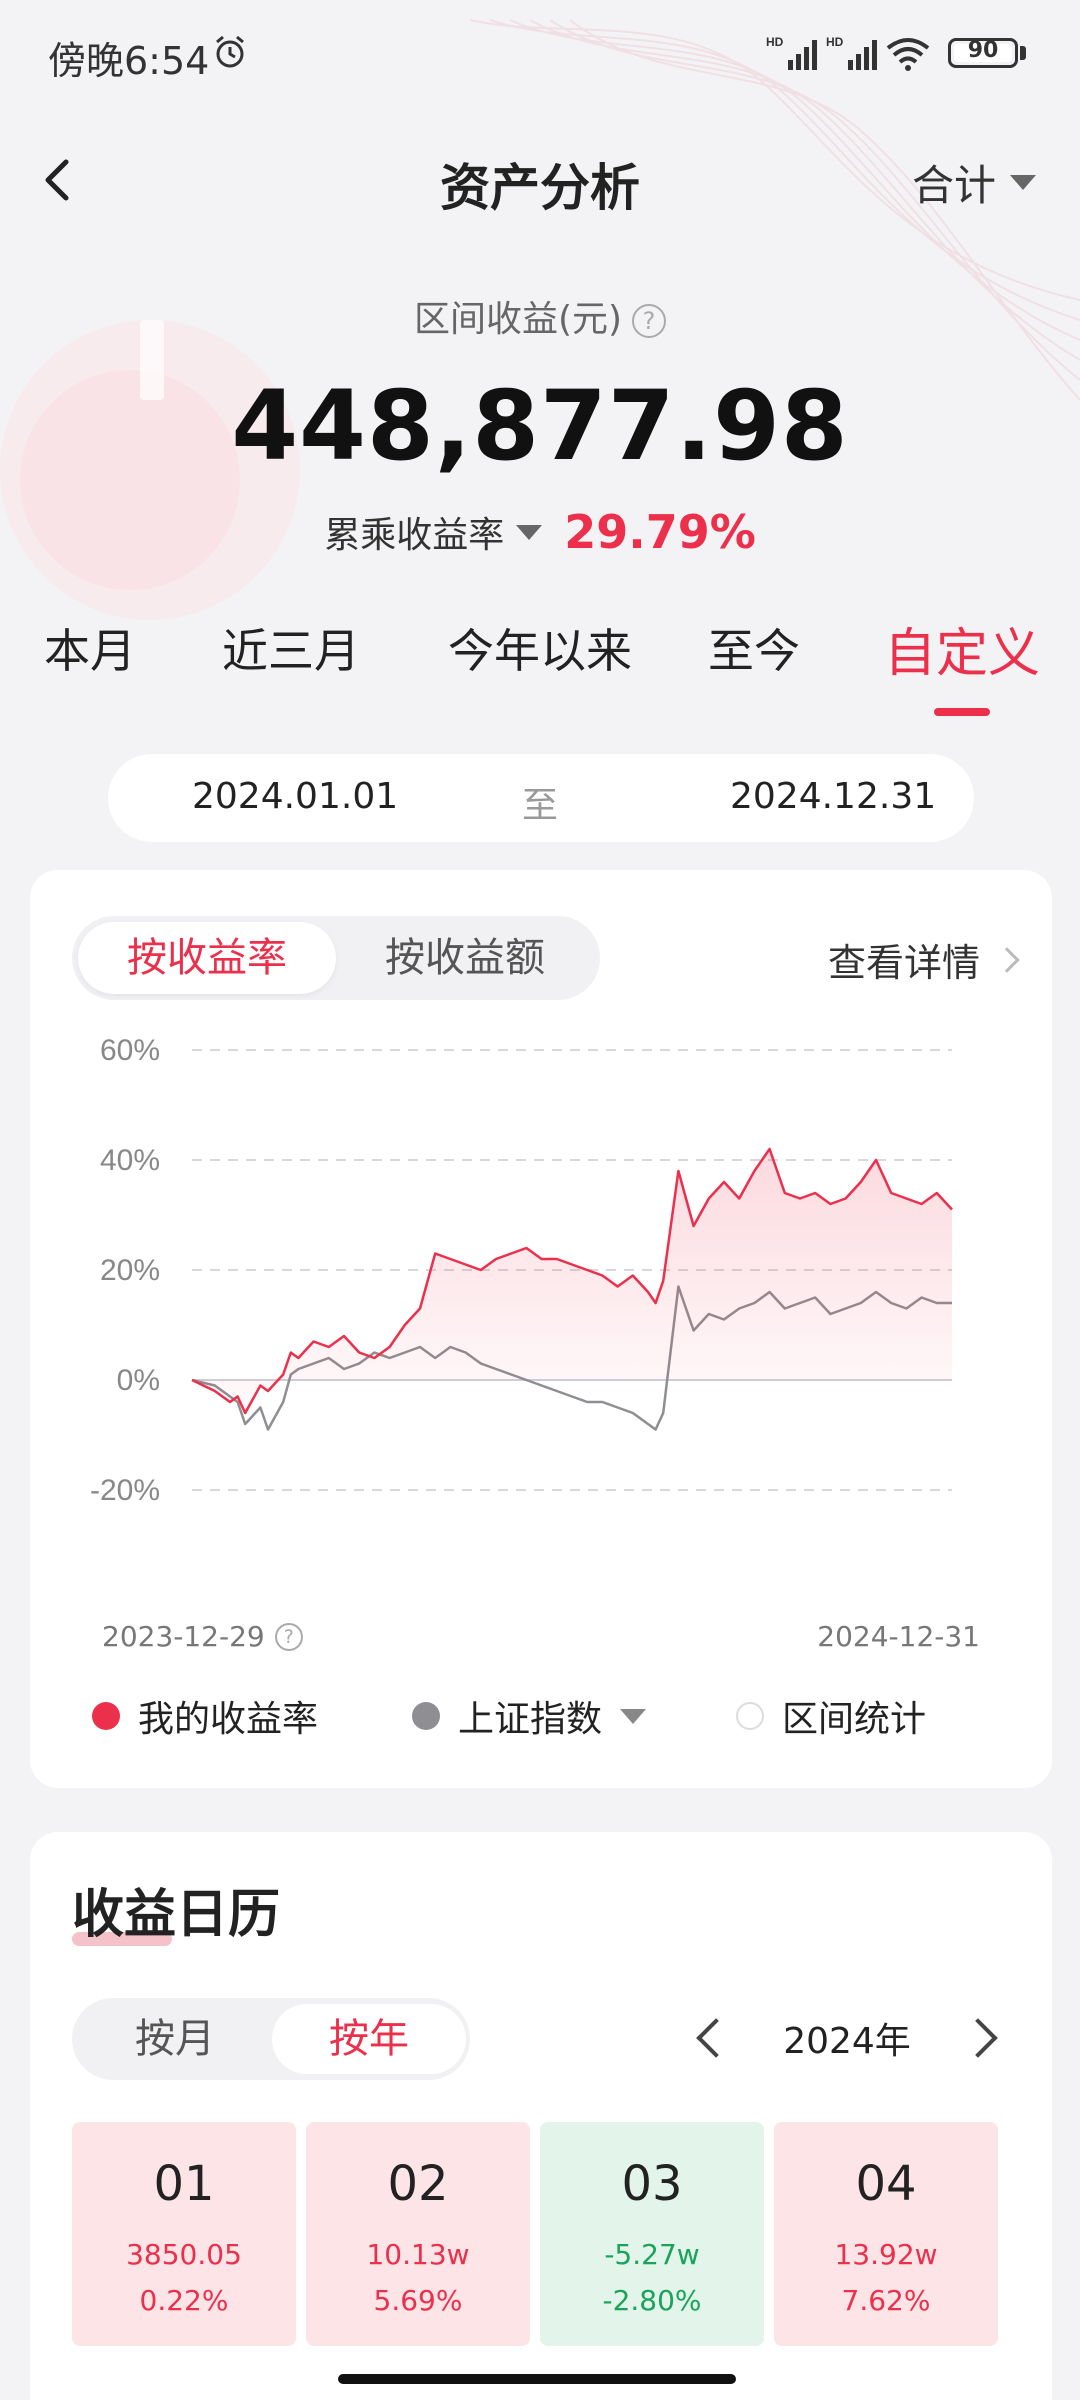 The width and height of the screenshot is (1080, 2400). What do you see at coordinates (833, 796) in the screenshot?
I see `end-date: 2024.12.31` at bounding box center [833, 796].